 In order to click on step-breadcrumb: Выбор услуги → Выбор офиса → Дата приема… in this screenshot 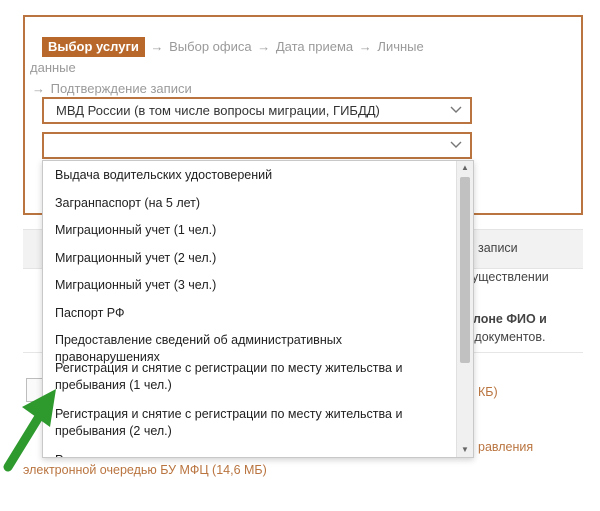, I will do `click(250, 67)`.